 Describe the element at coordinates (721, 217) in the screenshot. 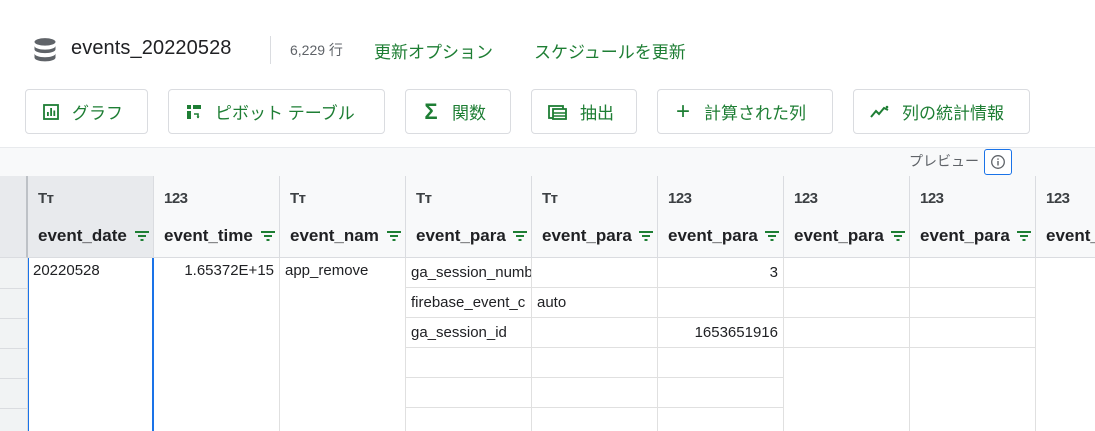

I see `column-header-event-params-int: 123 event_para` at that location.